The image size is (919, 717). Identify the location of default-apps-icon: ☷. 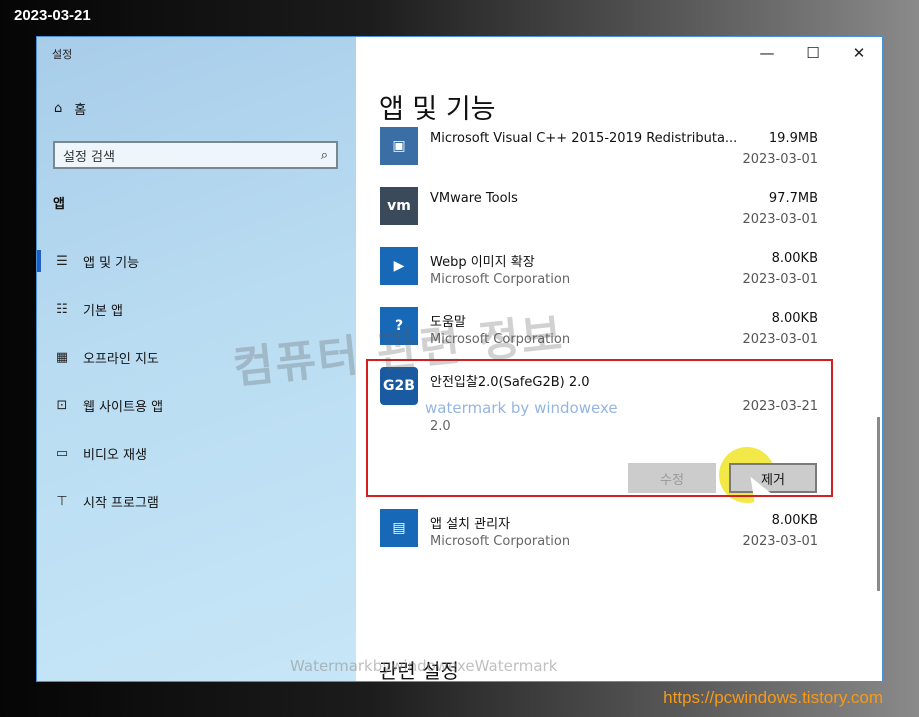
(62, 309).